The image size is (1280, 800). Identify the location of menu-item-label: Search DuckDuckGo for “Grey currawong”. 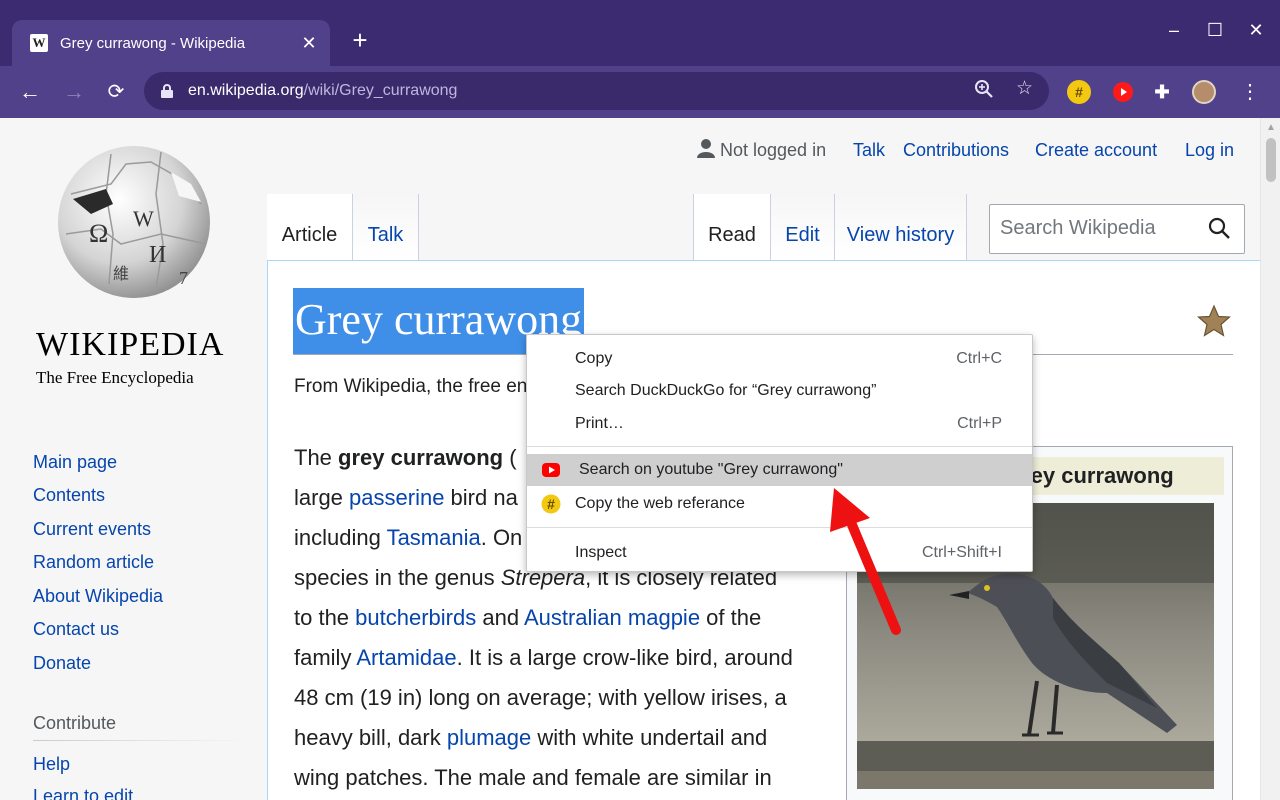
(726, 390).